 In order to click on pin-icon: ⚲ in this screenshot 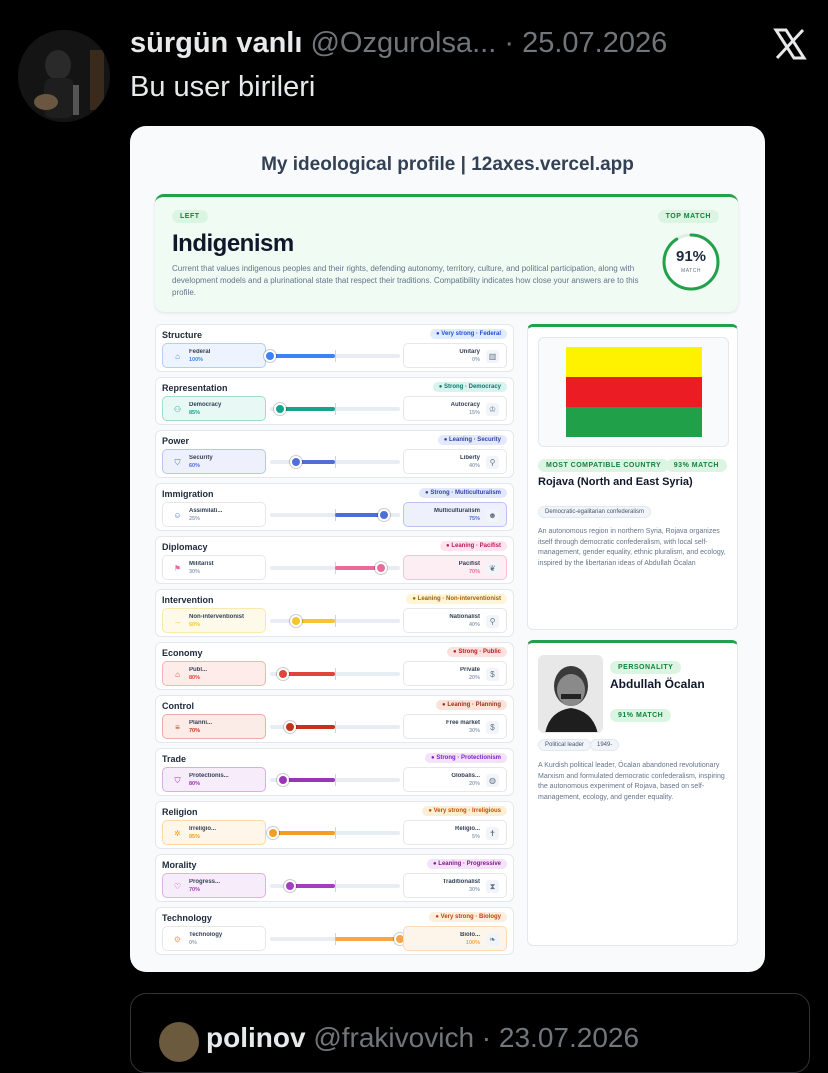, I will do `click(492, 621)`.